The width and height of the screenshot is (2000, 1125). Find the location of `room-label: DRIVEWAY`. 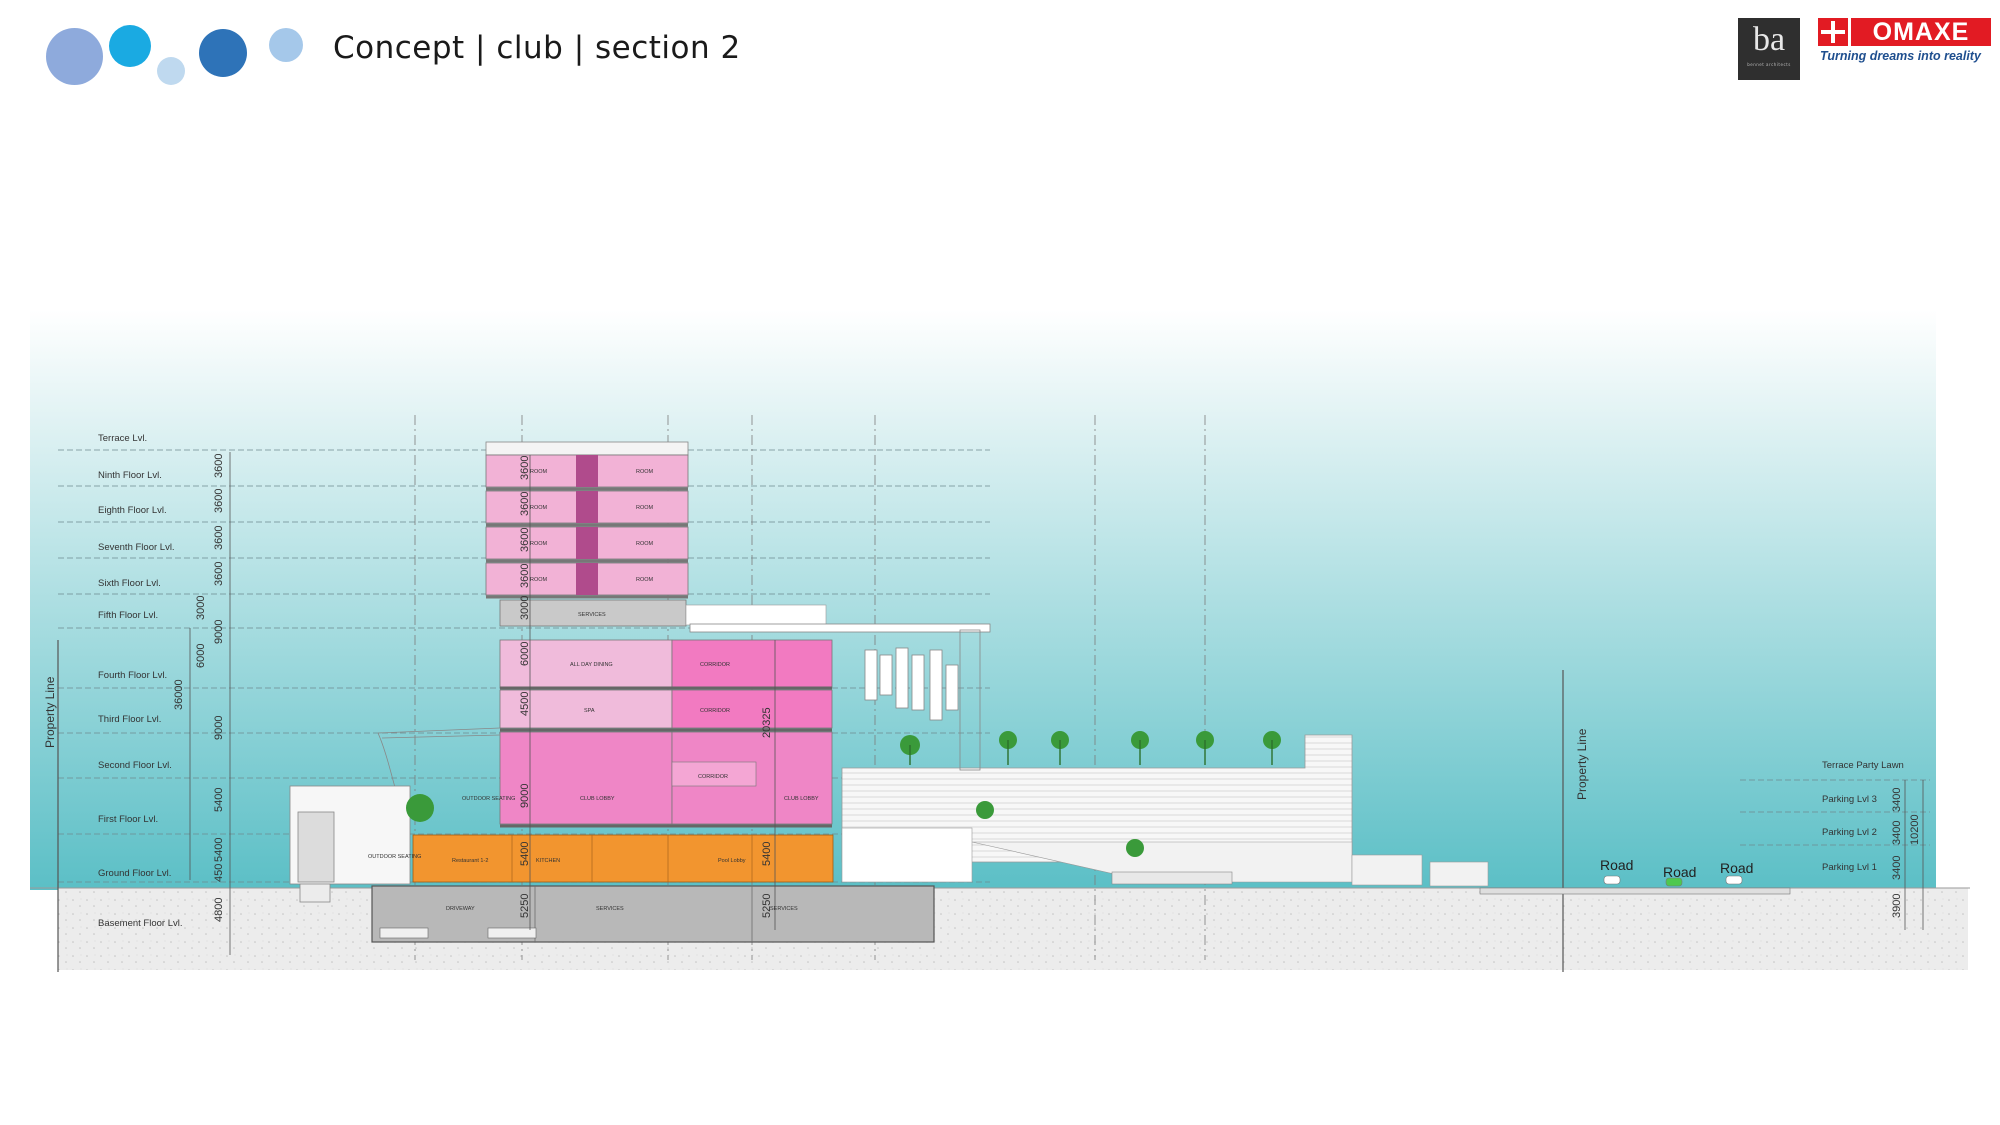

room-label: DRIVEWAY is located at coordinates (460, 909).